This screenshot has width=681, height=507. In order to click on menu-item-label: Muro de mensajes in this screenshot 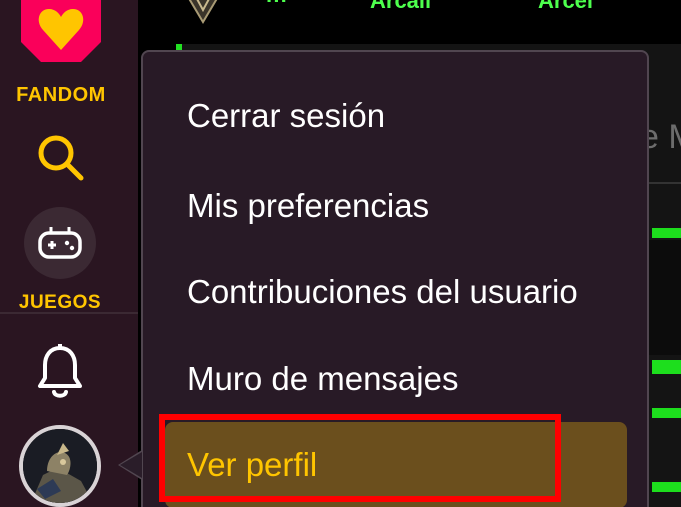, I will do `click(323, 378)`.